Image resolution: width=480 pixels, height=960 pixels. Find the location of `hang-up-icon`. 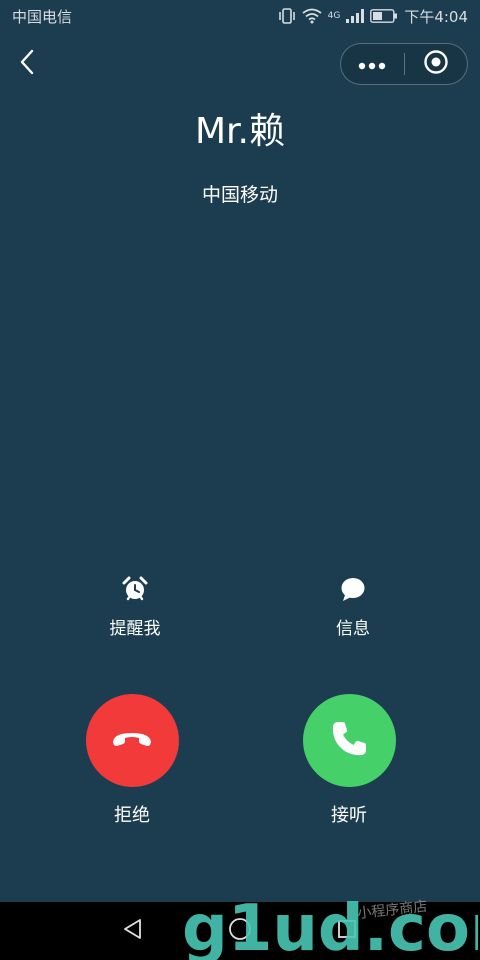

hang-up-icon is located at coordinates (132, 741).